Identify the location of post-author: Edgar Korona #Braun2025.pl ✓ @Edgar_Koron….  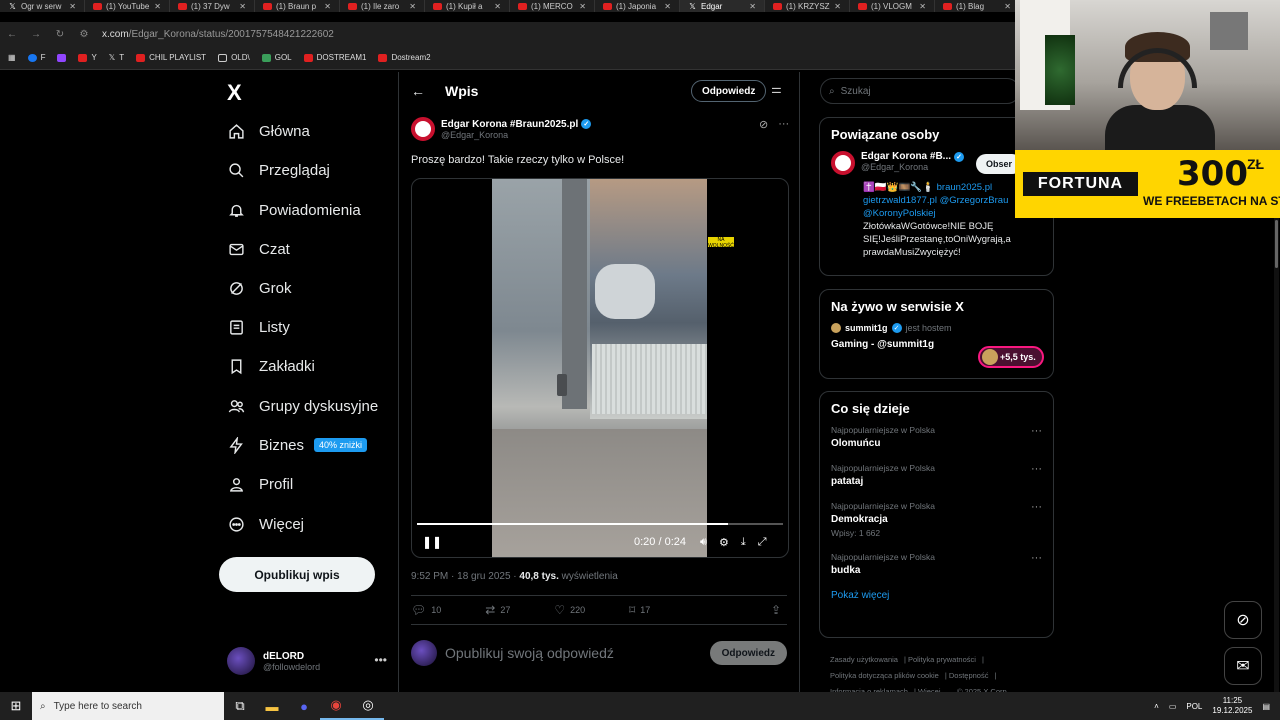
(501, 129).